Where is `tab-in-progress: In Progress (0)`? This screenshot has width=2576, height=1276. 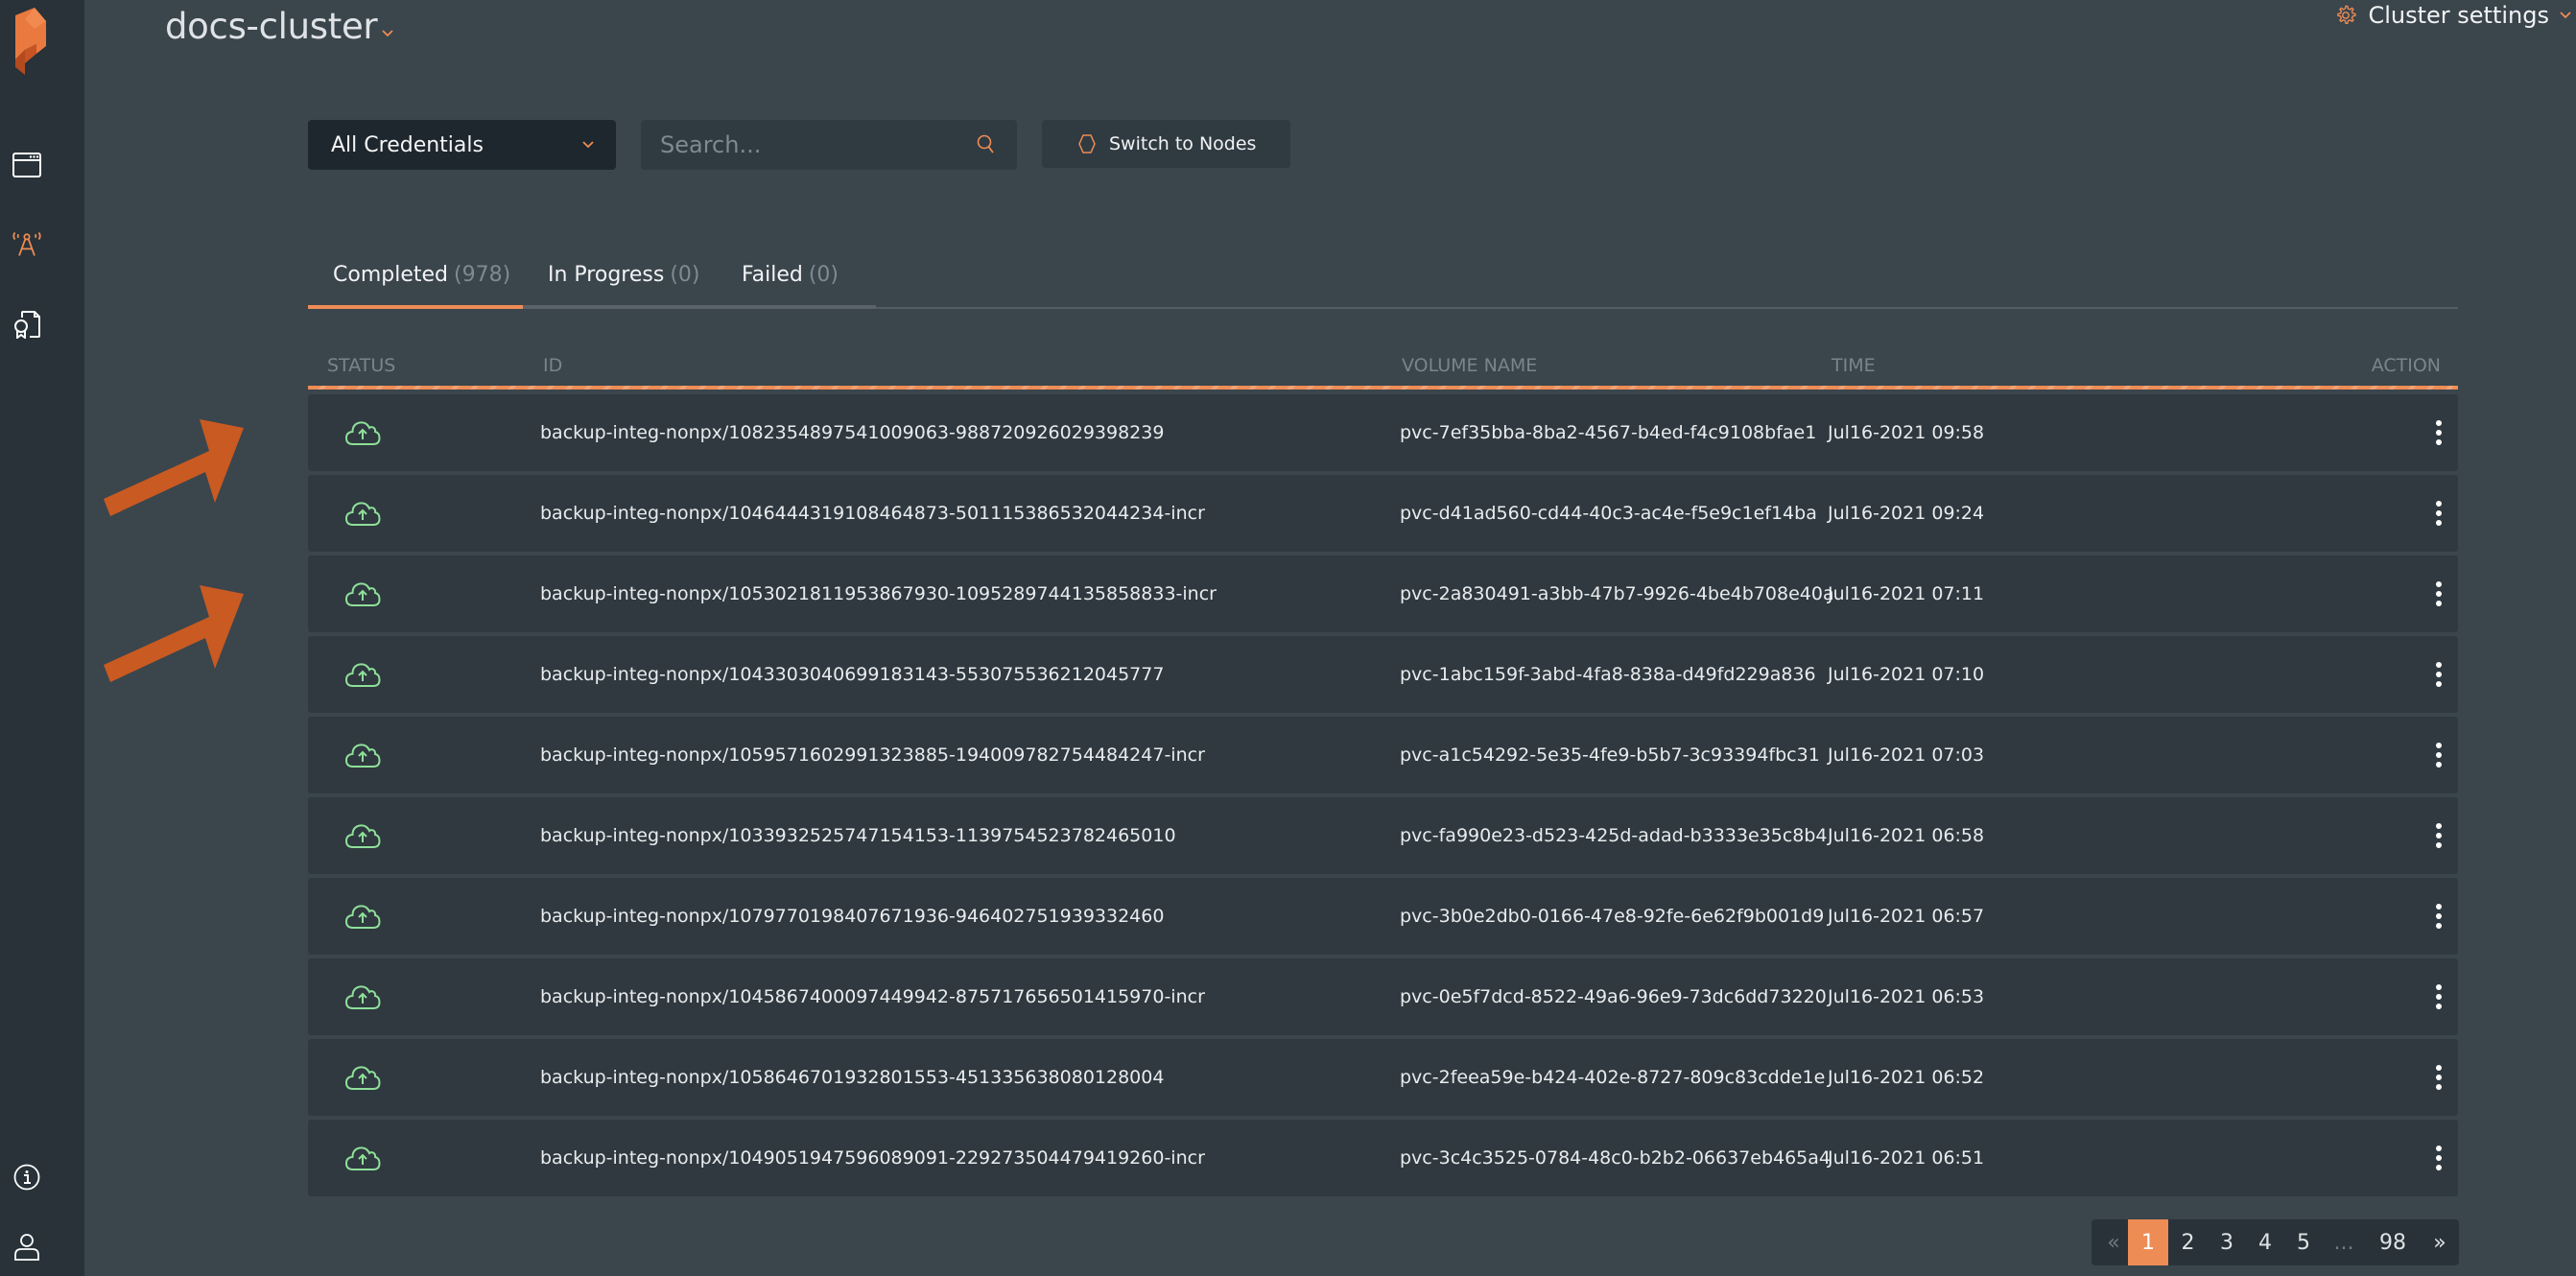
tab-in-progress: In Progress (0) is located at coordinates (619, 284).